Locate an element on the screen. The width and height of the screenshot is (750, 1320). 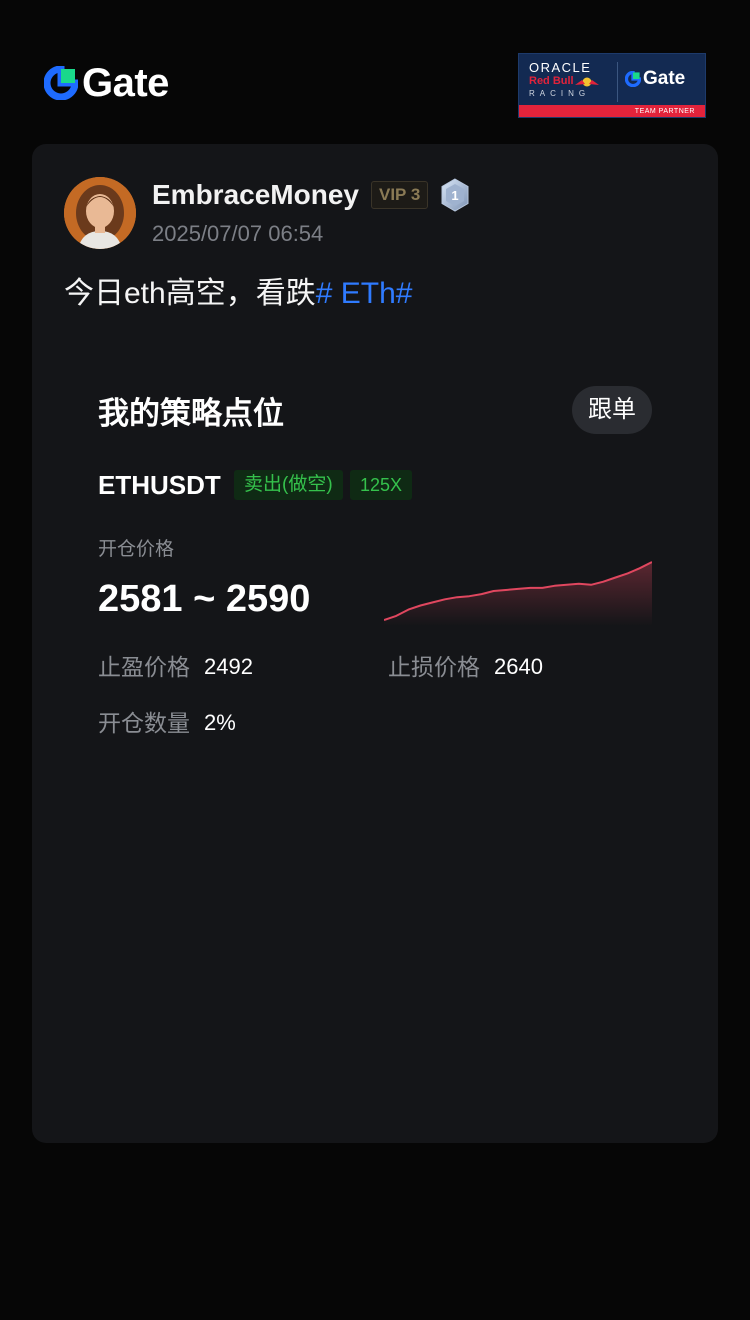
open-quantity-value: 2% is located at coordinates (220, 722).